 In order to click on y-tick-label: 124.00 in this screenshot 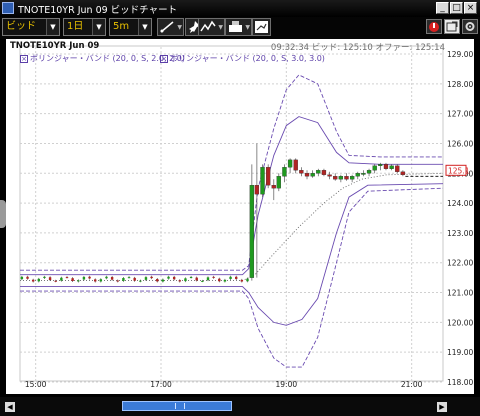, I will do `click(460, 203)`.